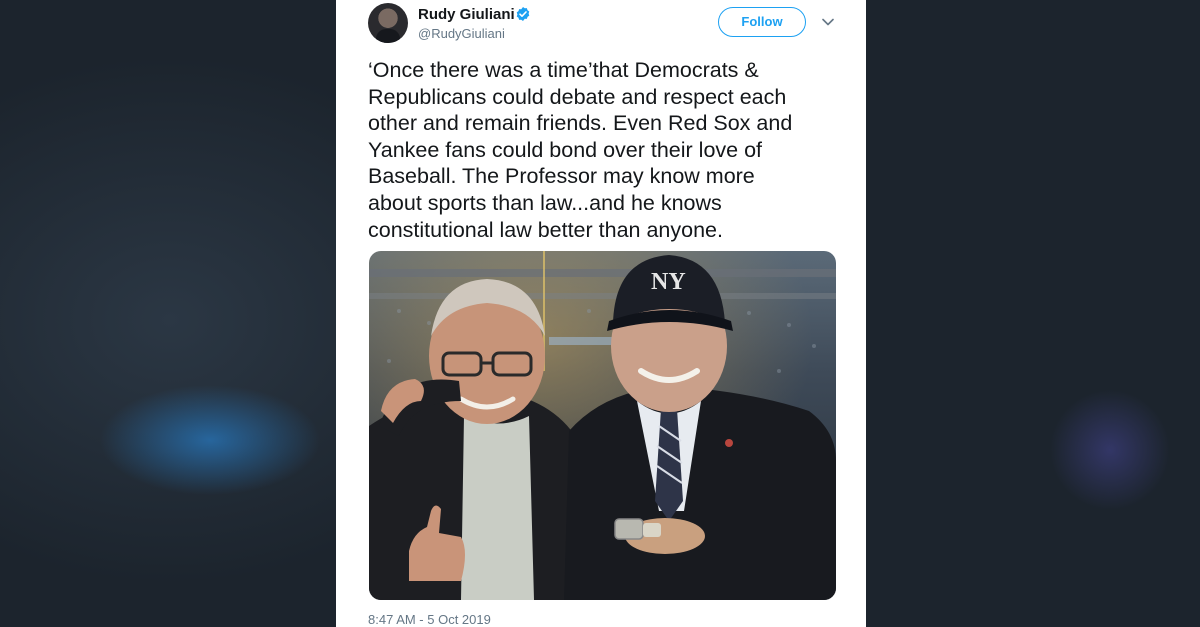  What do you see at coordinates (388, 23) in the screenshot?
I see `author-avatar` at bounding box center [388, 23].